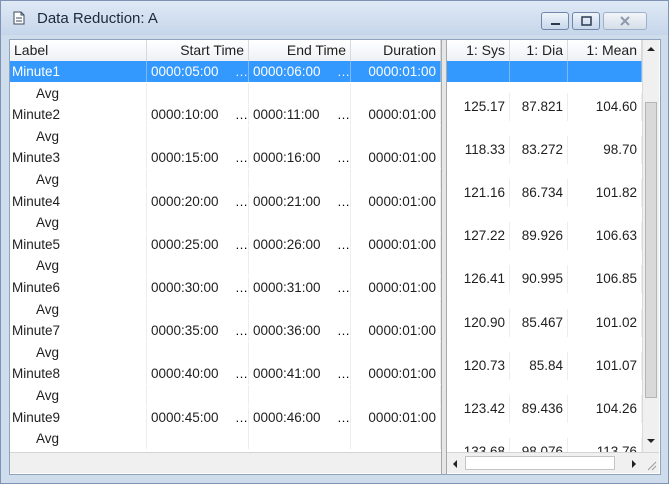 The image size is (671, 486). I want to click on maximize-button, so click(586, 21).